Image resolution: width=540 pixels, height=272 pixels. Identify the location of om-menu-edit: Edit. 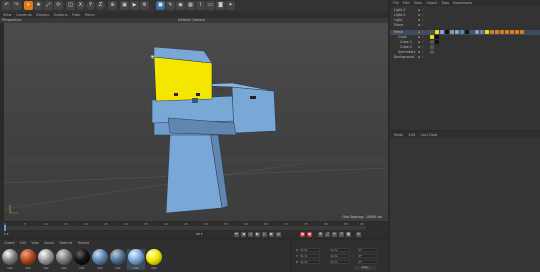
(406, 3).